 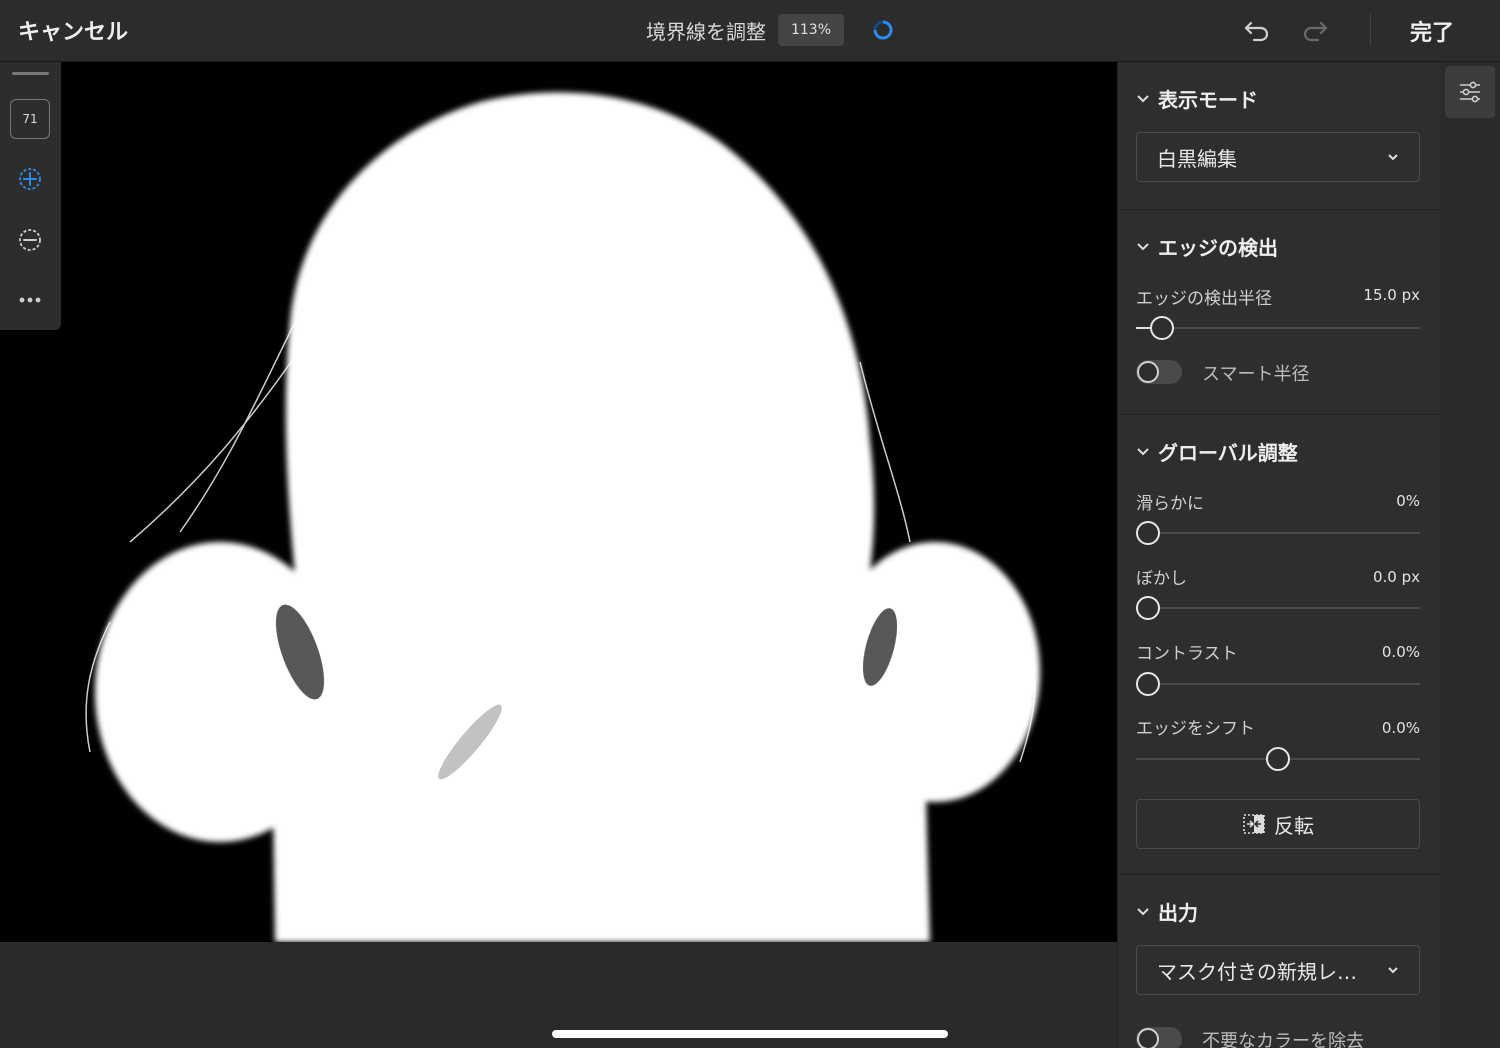 I want to click on top-bar: キャンセル 境界線を調整 113% 完了, so click(x=750, y=31).